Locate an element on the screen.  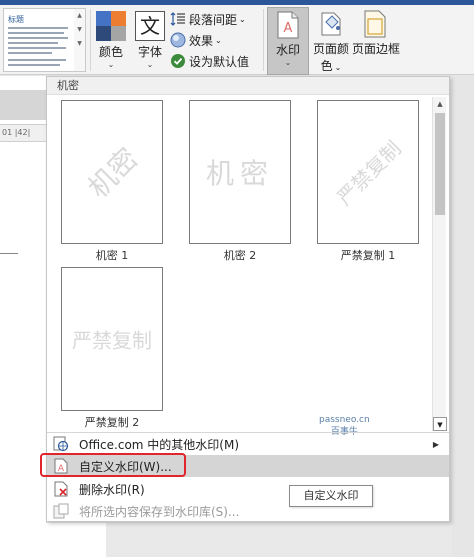
brand-domain: passneo.cn is located at coordinates (344, 420).